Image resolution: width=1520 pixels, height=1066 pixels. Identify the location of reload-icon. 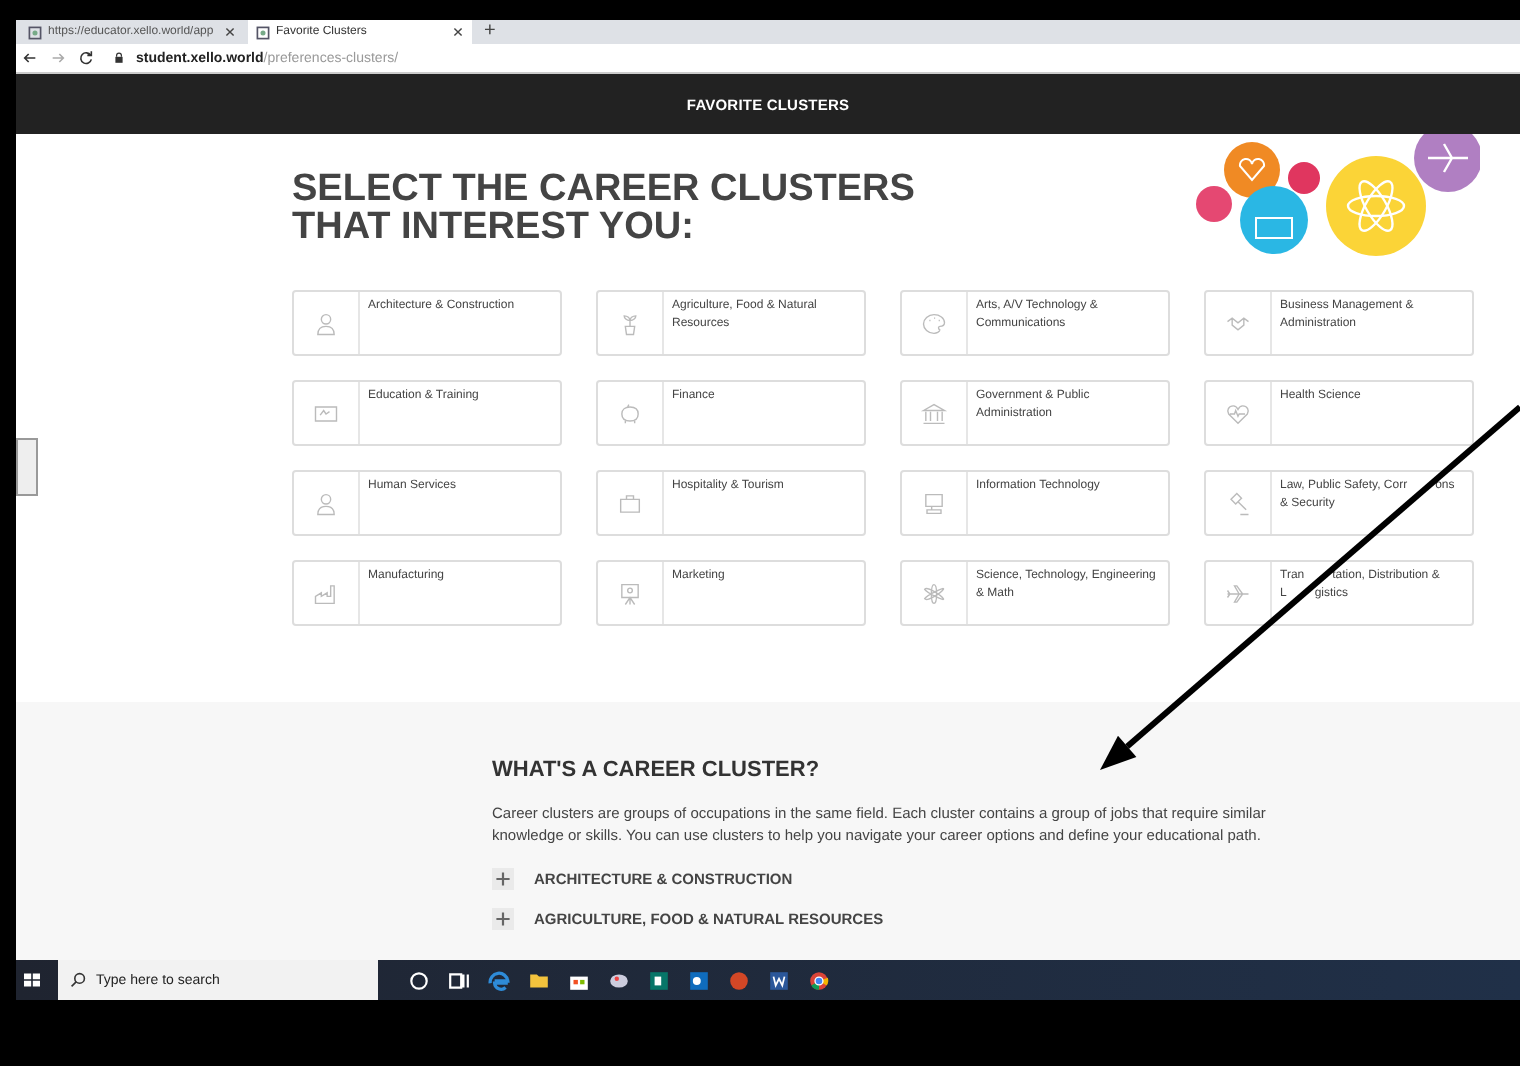
(86, 58).